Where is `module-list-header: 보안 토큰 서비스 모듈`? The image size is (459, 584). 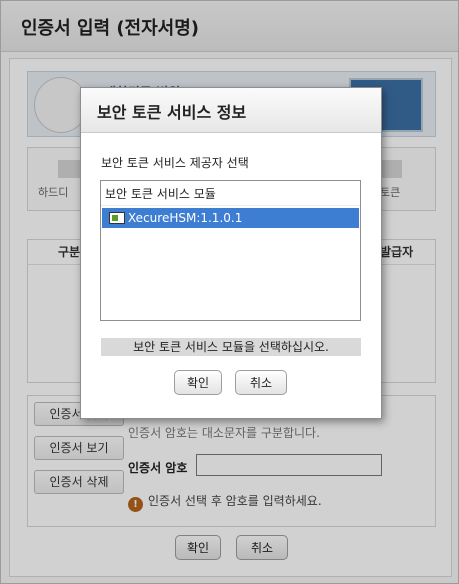
module-list-header: 보안 토큰 서비스 모듈 is located at coordinates (160, 194).